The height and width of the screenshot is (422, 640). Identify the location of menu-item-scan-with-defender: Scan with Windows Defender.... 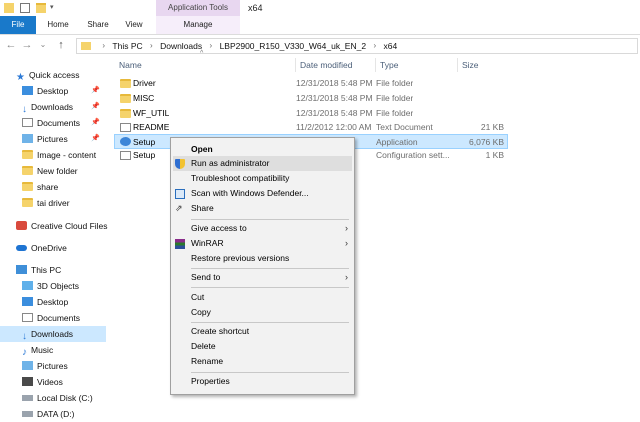
(262, 193).